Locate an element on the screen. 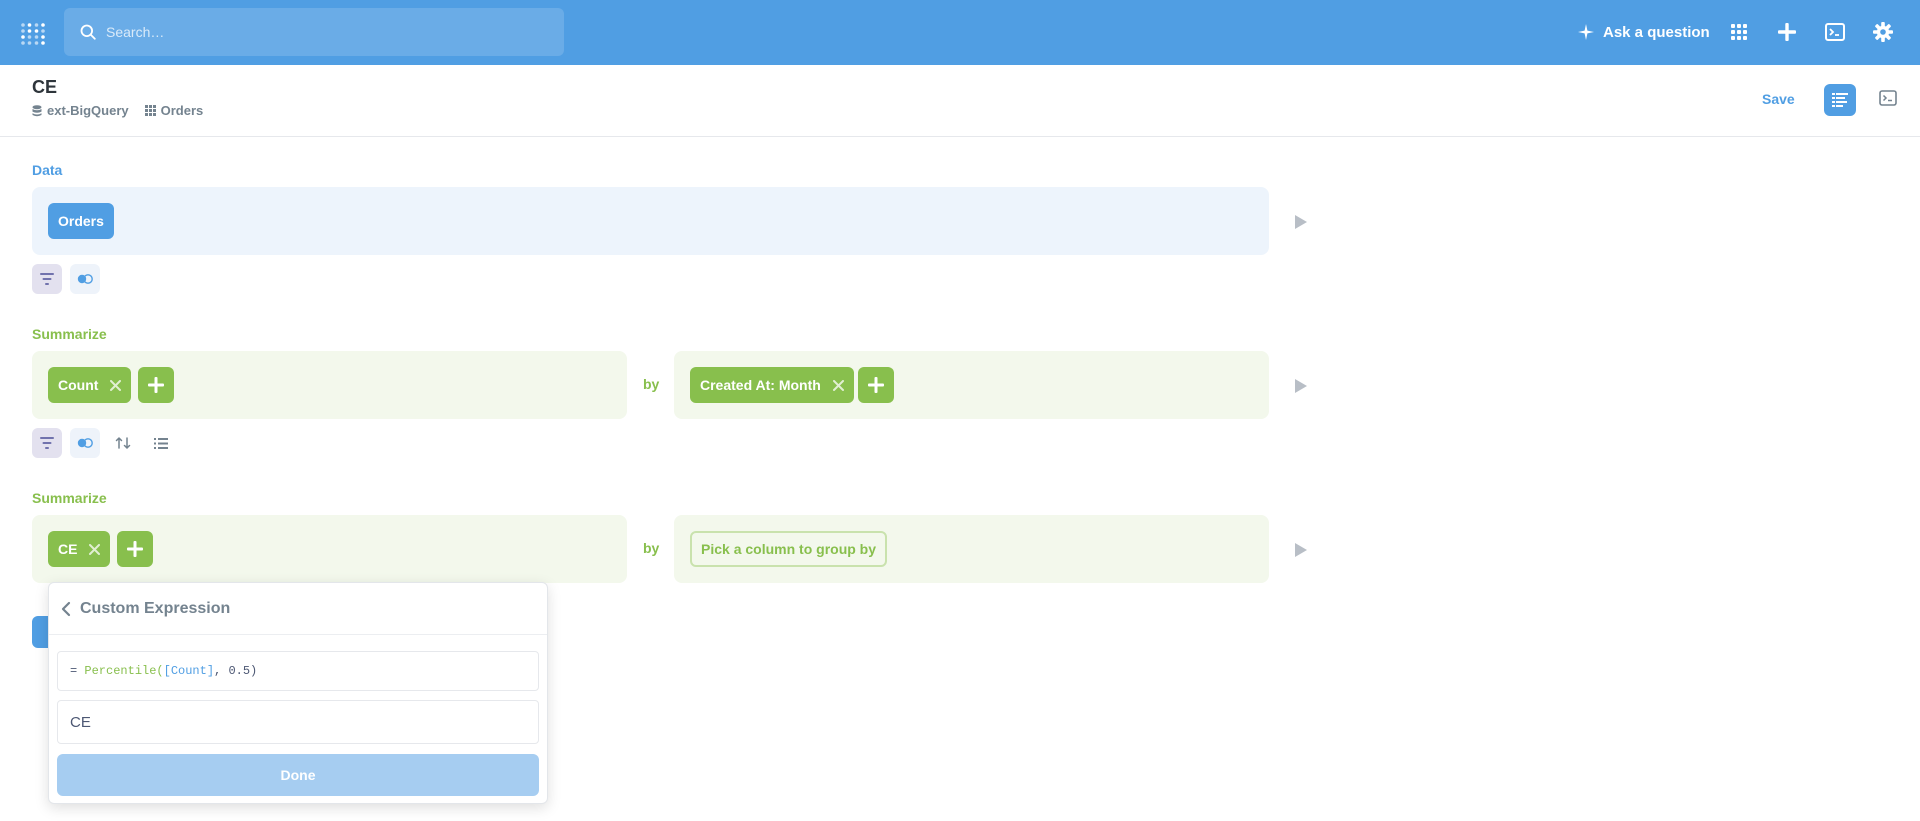 This screenshot has width=1920, height=821. new-item-button is located at coordinates (1787, 32).